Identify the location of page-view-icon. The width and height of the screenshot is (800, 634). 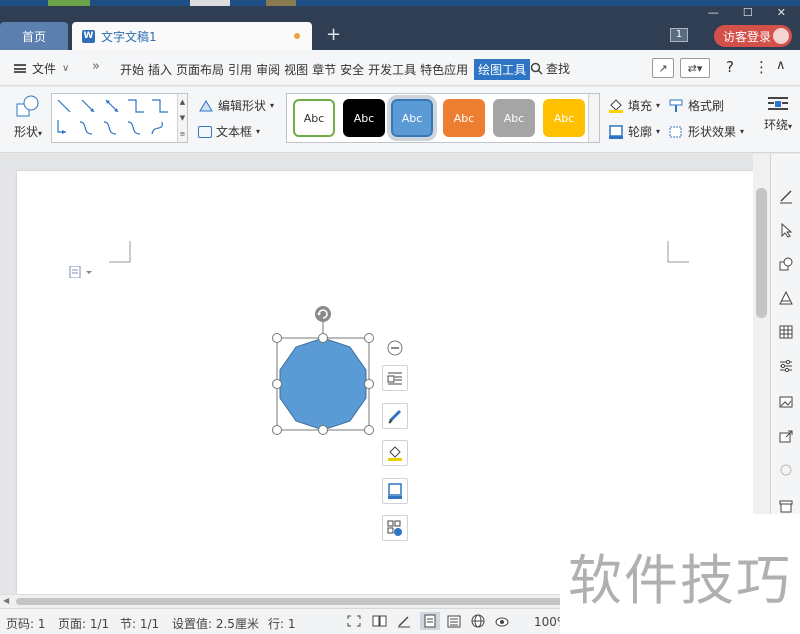
(430, 621).